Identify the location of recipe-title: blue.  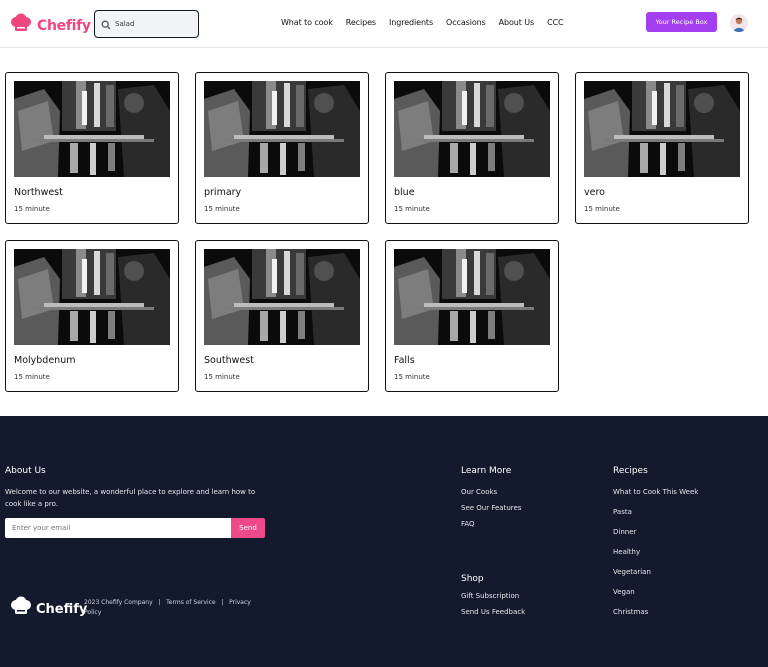
(404, 192).